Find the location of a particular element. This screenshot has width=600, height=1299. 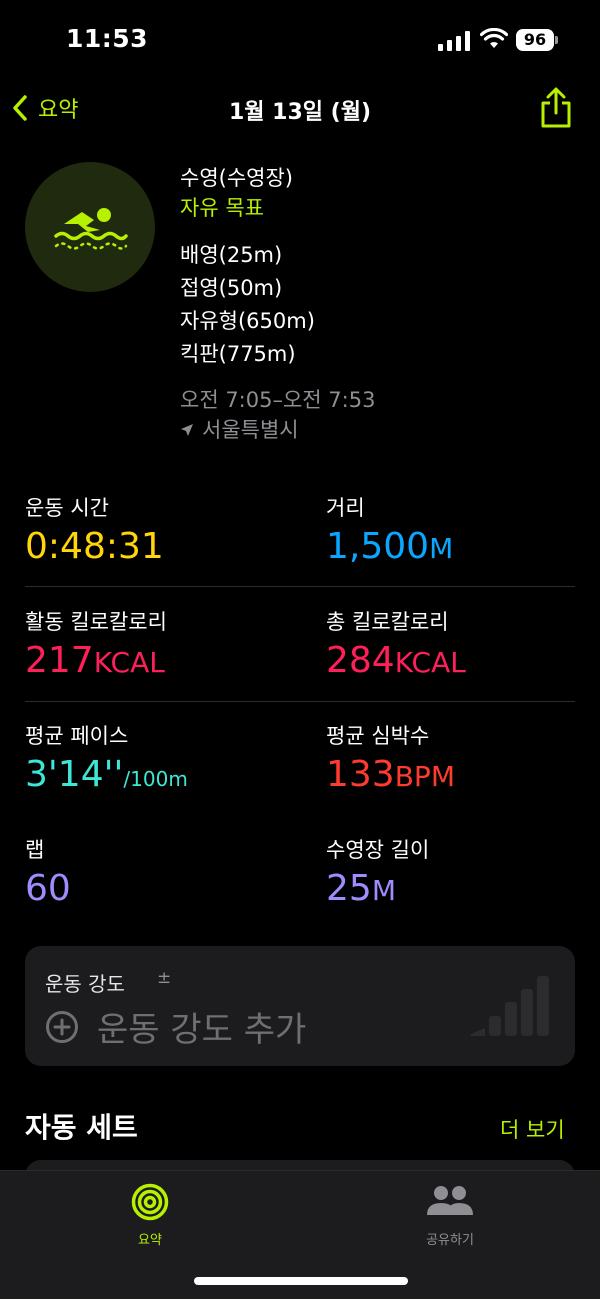

battery-level: 96 is located at coordinates (535, 40).